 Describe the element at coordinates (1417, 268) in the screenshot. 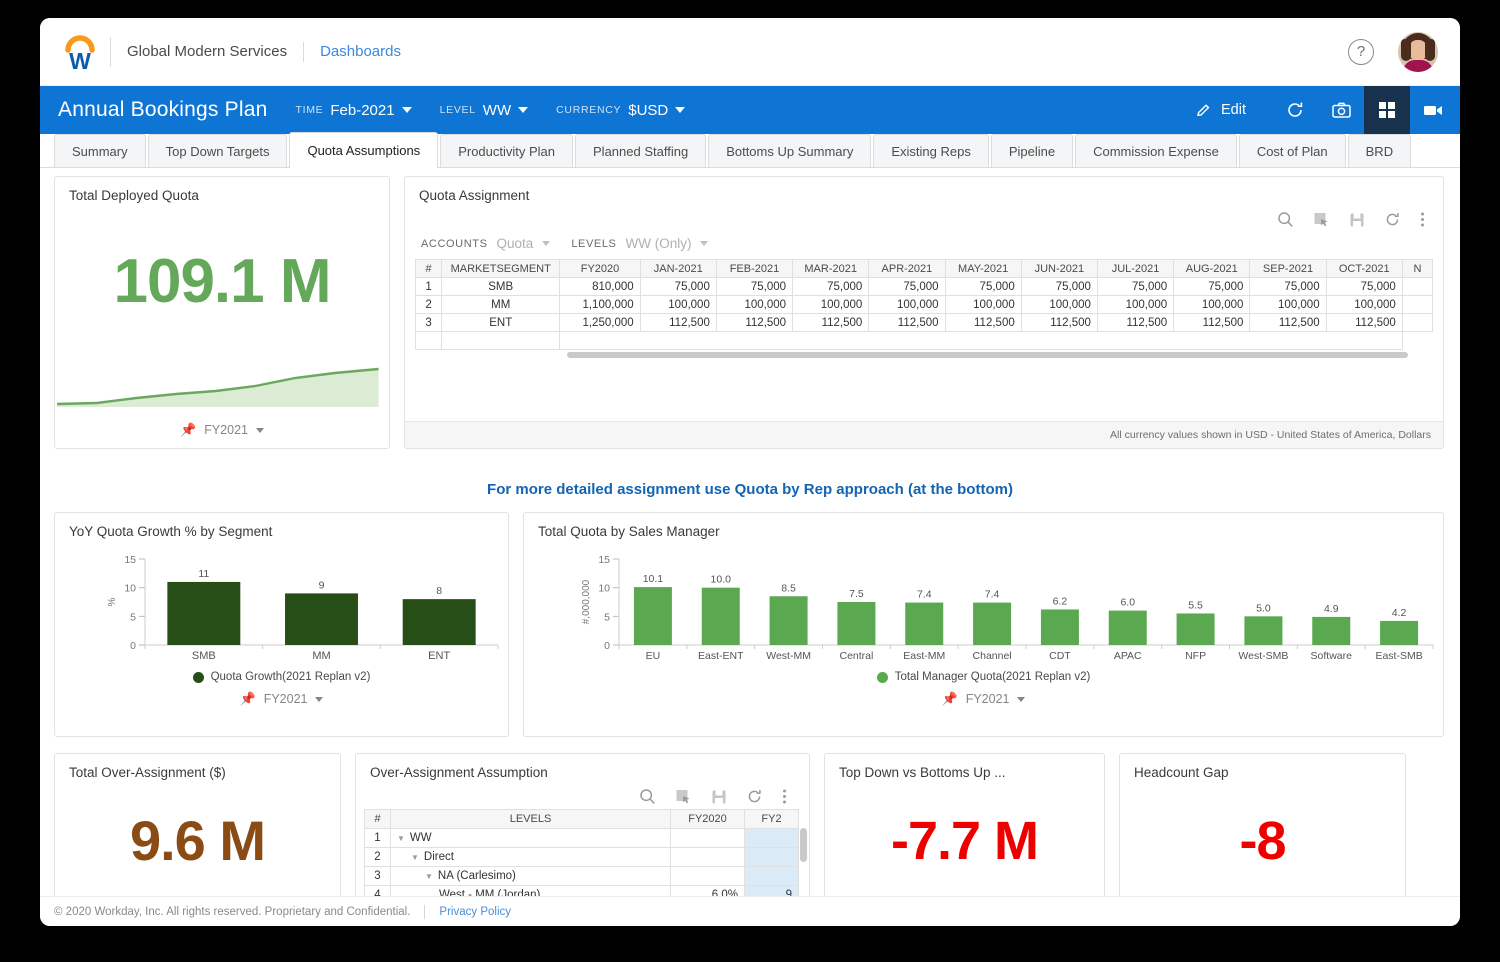

I see `column-header: N` at that location.